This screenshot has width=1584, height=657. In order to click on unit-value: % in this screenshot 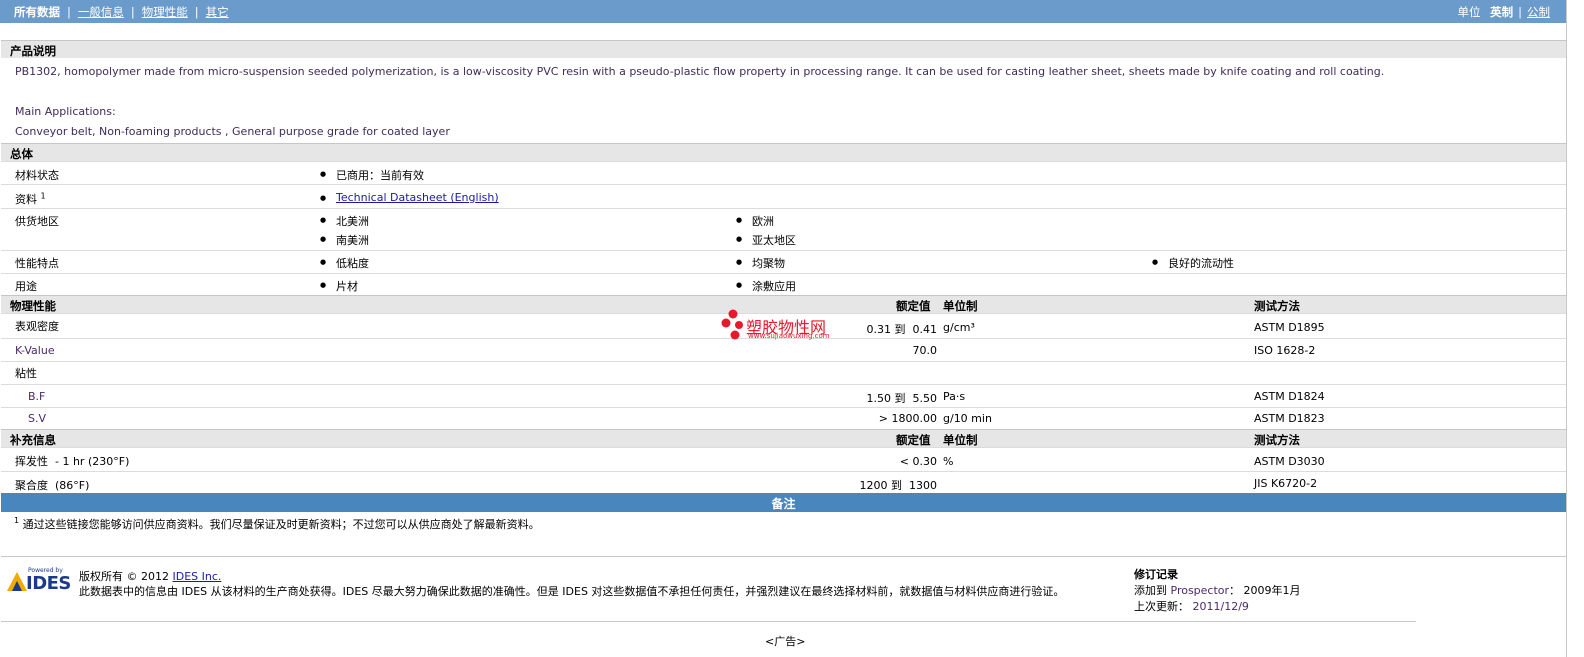, I will do `click(948, 461)`.